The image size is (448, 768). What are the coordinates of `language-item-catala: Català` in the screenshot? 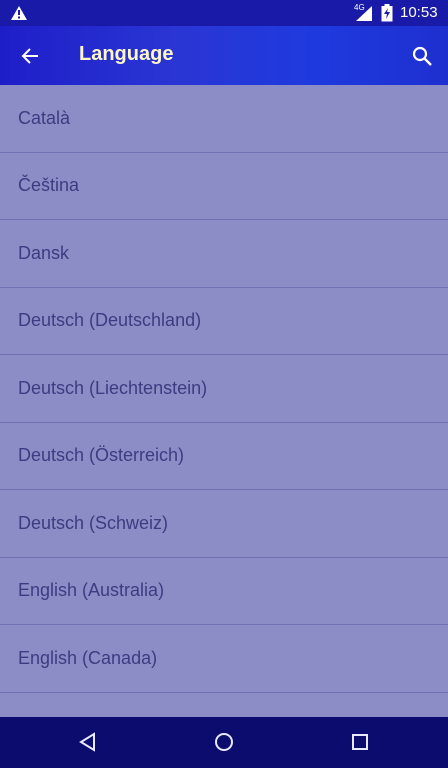 It's located at (224, 119).